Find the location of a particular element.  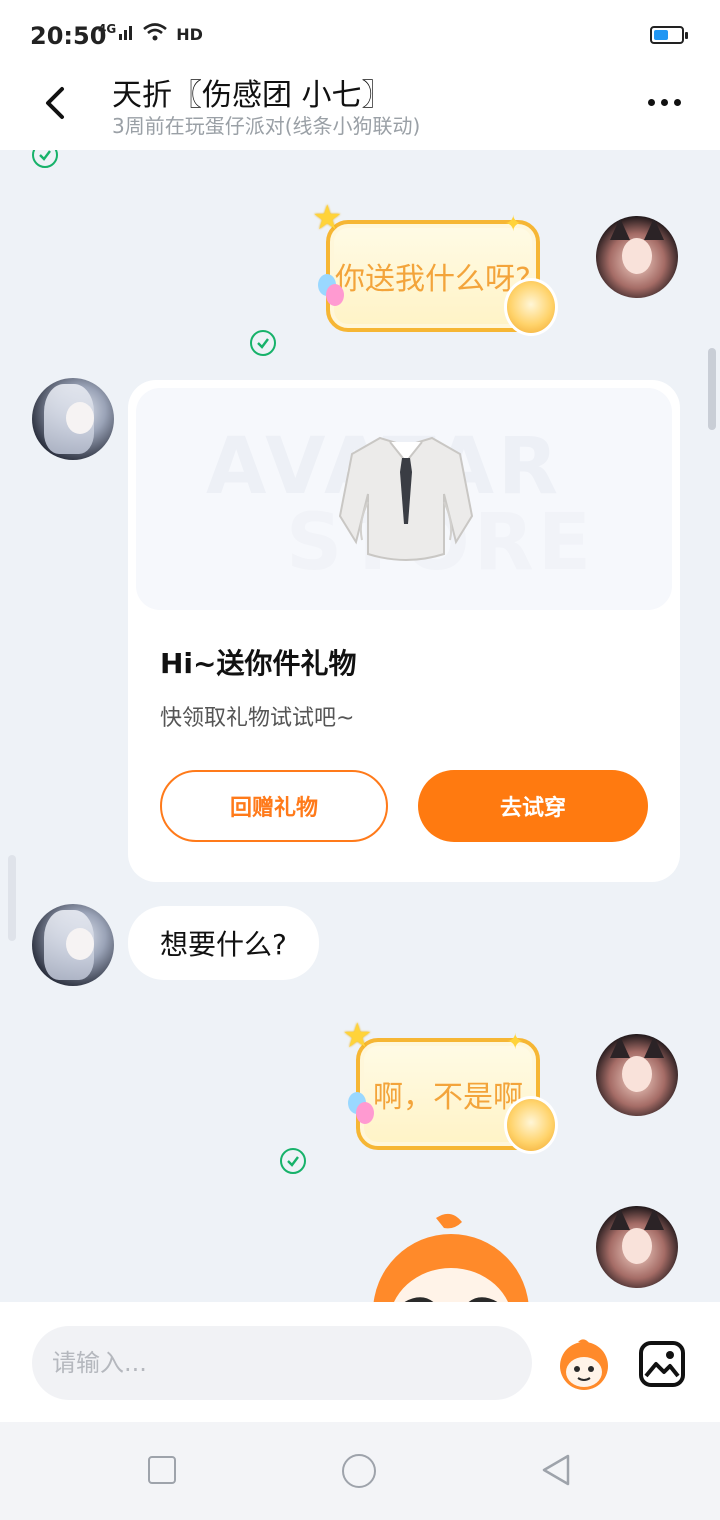

image-picker-button-icon is located at coordinates (662, 1364).